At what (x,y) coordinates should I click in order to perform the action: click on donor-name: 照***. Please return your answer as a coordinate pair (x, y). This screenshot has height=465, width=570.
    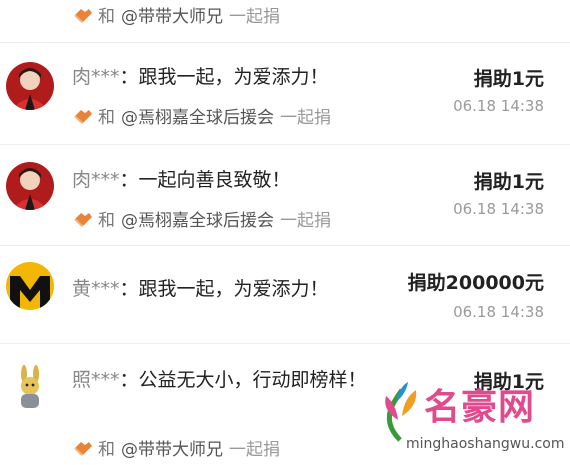
    Looking at the image, I should click on (96, 380).